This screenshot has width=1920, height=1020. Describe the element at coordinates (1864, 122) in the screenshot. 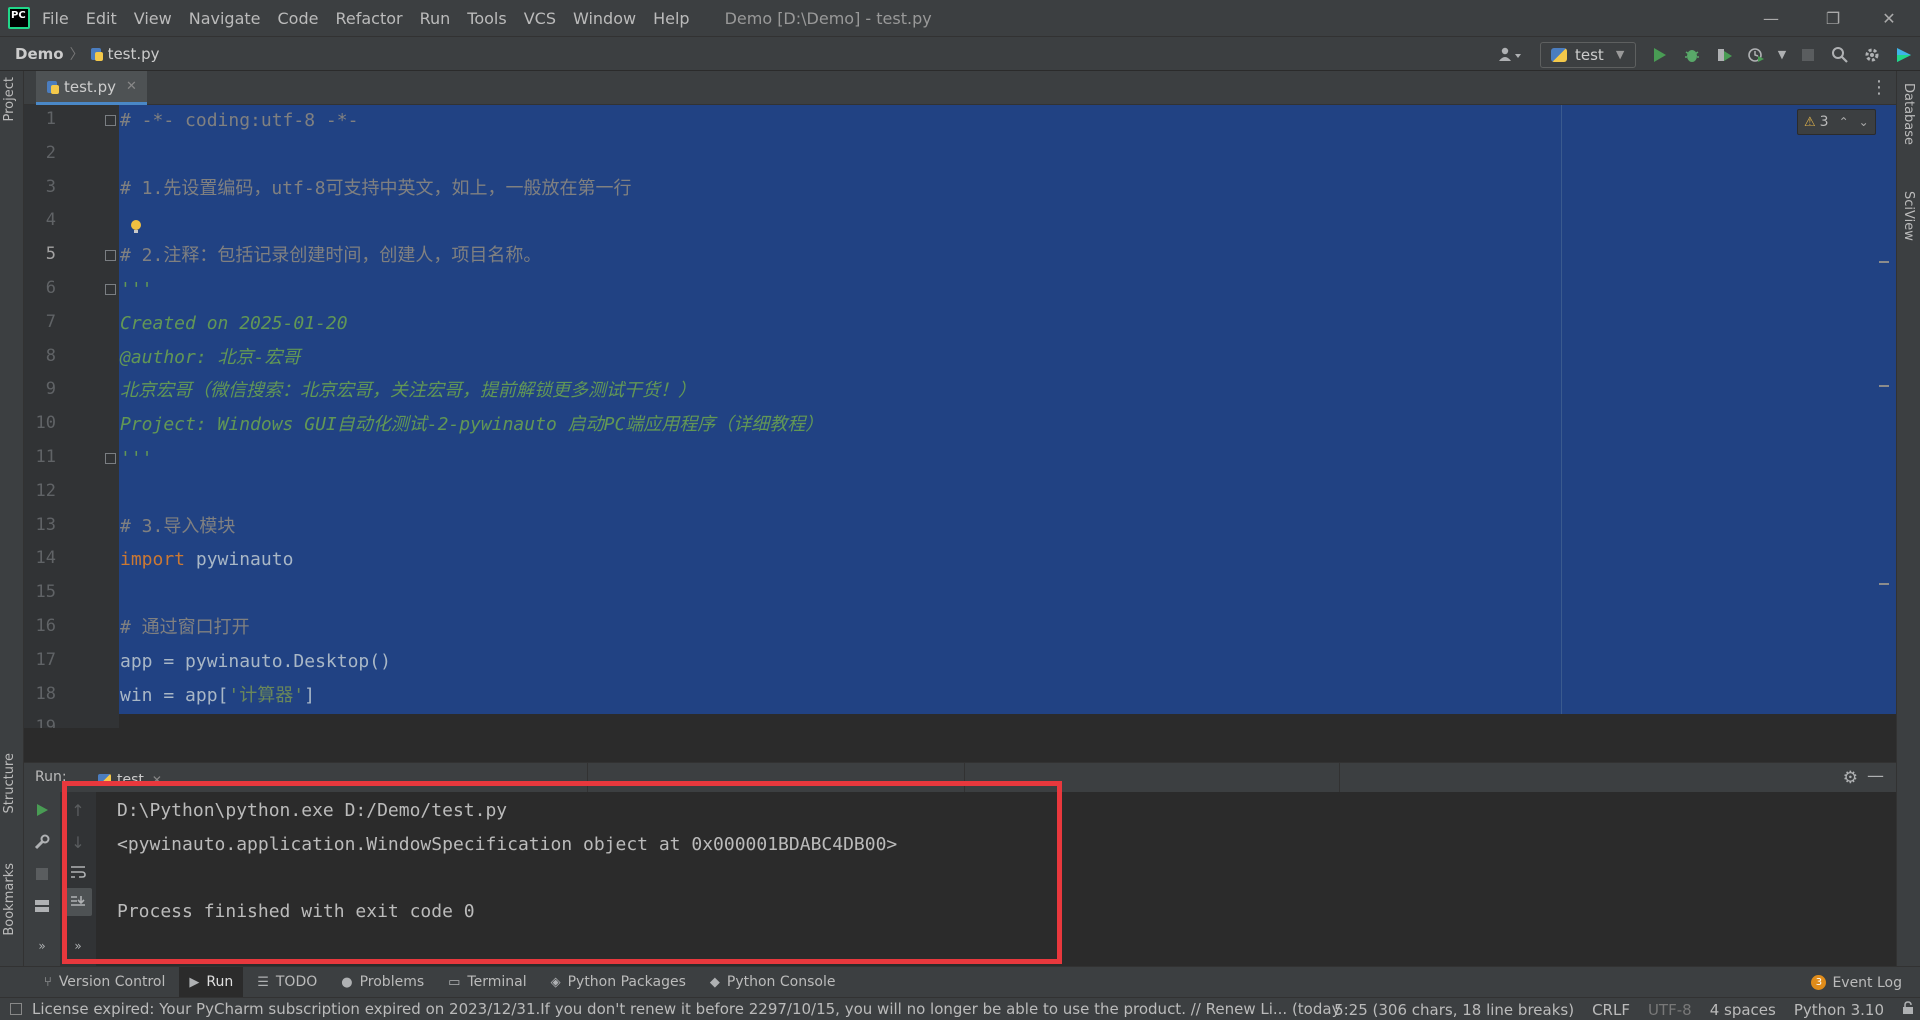

I see `chevron-down-icon: ⌄` at that location.